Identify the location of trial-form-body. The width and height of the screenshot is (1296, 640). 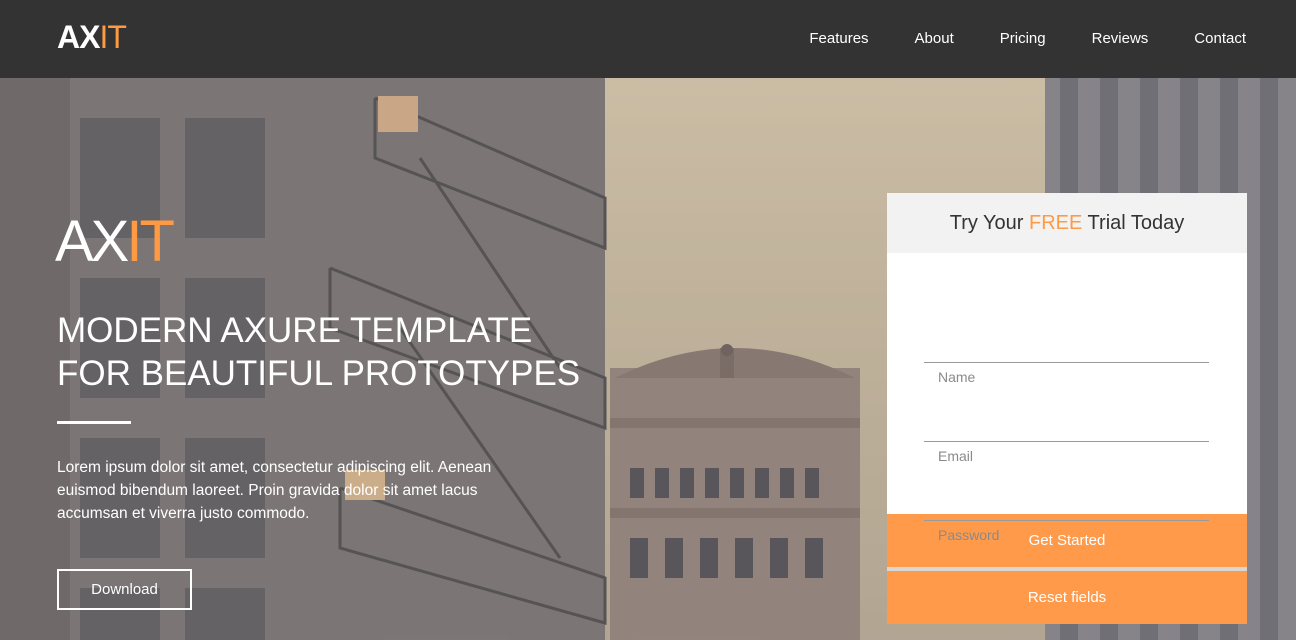
(1067, 401).